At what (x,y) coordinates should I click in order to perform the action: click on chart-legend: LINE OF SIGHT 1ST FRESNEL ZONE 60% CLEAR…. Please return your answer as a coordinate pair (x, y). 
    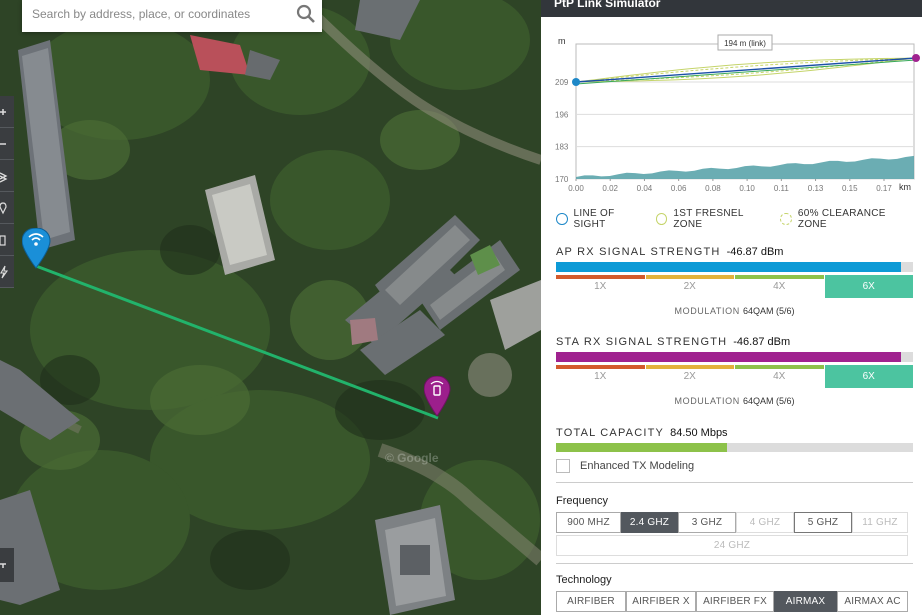
    Looking at the image, I should click on (739, 219).